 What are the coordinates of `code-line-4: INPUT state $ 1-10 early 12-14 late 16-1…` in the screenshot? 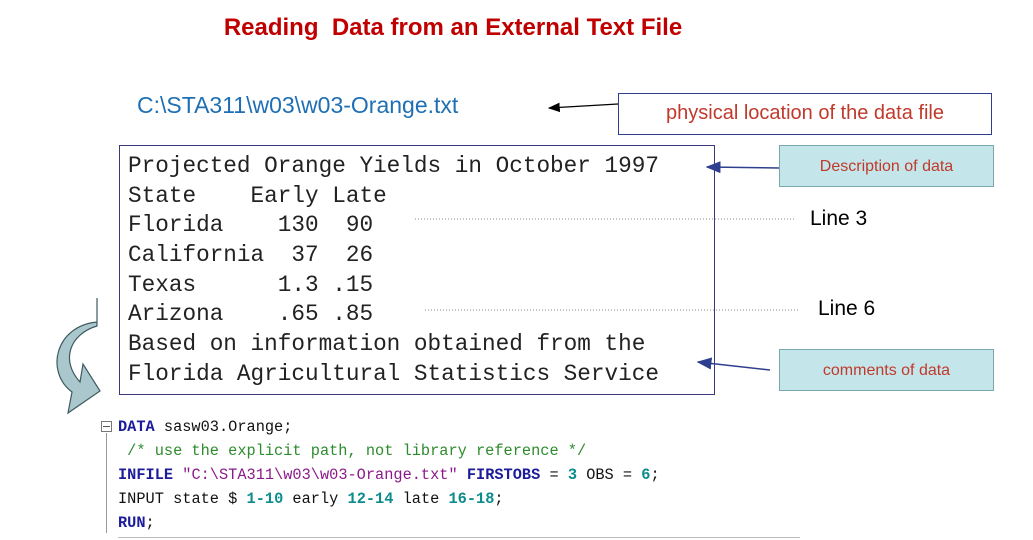 It's located at (311, 499).